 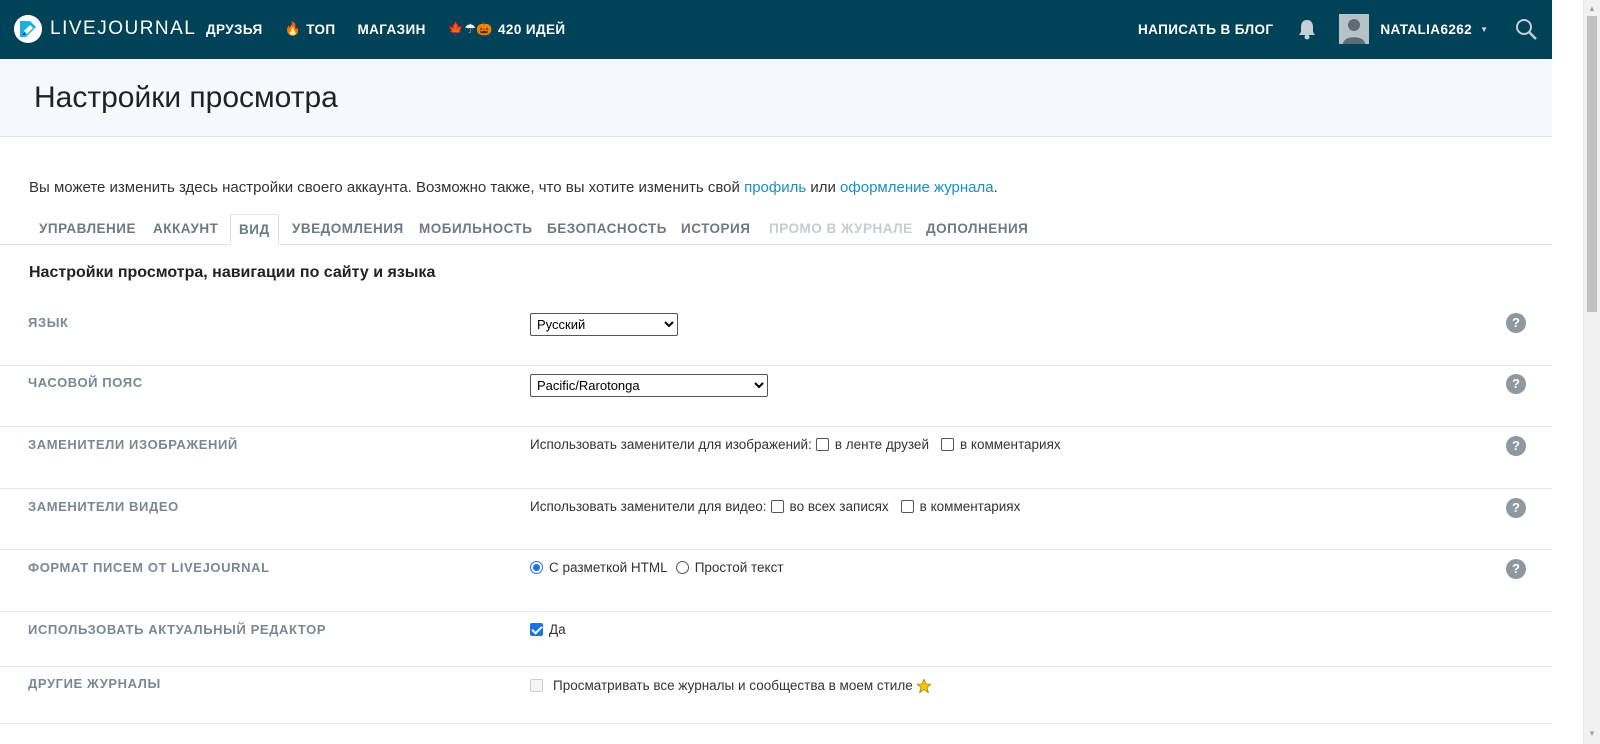 I want to click on tab-account: АККАУНТ, so click(x=185, y=229).